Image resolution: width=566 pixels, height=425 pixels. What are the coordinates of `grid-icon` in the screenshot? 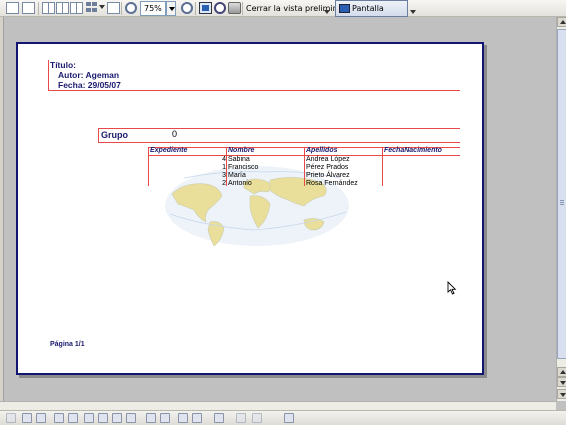 It's located at (92, 7).